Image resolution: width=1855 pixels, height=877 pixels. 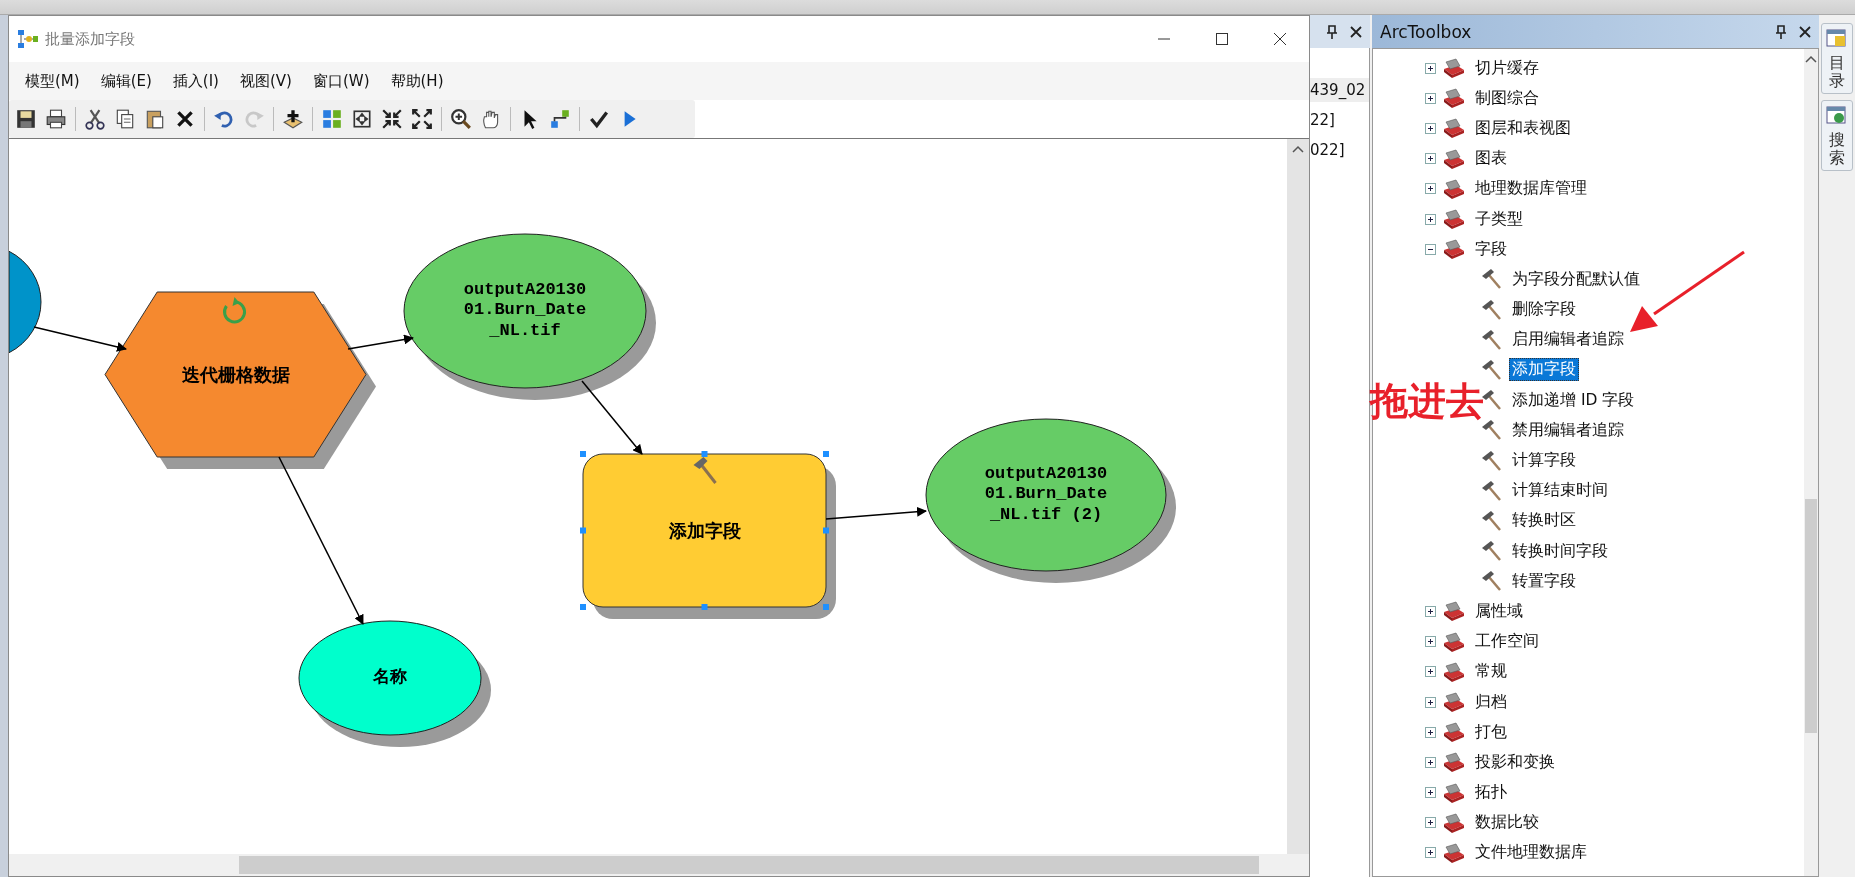 I want to click on tree-item: 常规, so click(x=1491, y=672).